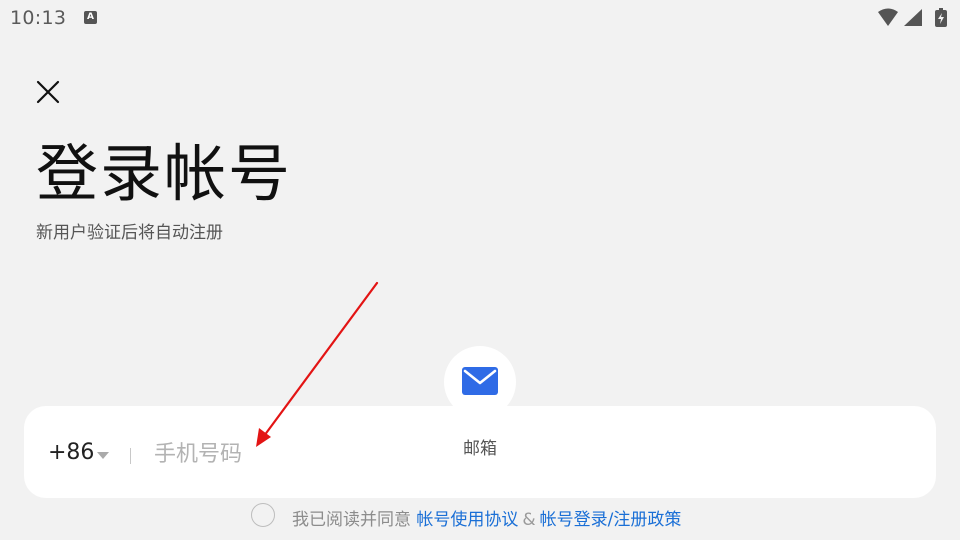 The image size is (960, 540). What do you see at coordinates (164, 173) in the screenshot?
I see `page-title: 登录帐号` at bounding box center [164, 173].